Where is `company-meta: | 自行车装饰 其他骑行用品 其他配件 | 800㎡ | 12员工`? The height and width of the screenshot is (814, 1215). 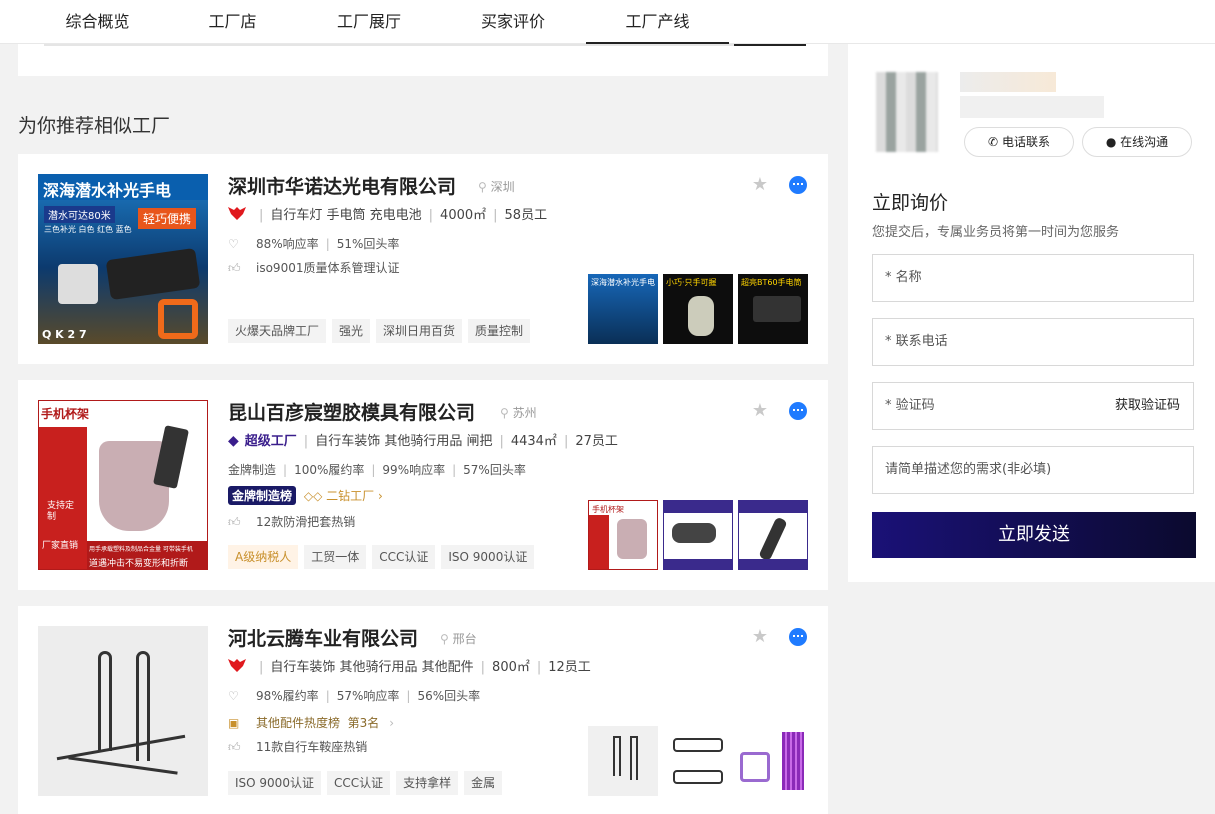 company-meta: | 自行车装饰 其他骑行用品 其他配件 | 800㎡ | 12员工 is located at coordinates (409, 665).